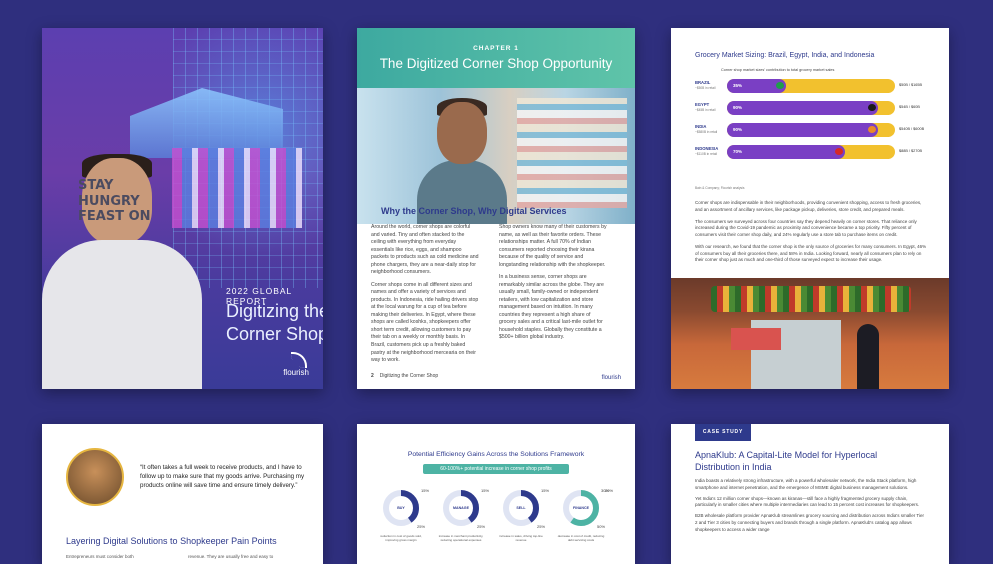 This screenshot has width=993, height=564. I want to click on donut-label: FINANCE, so click(581, 508).